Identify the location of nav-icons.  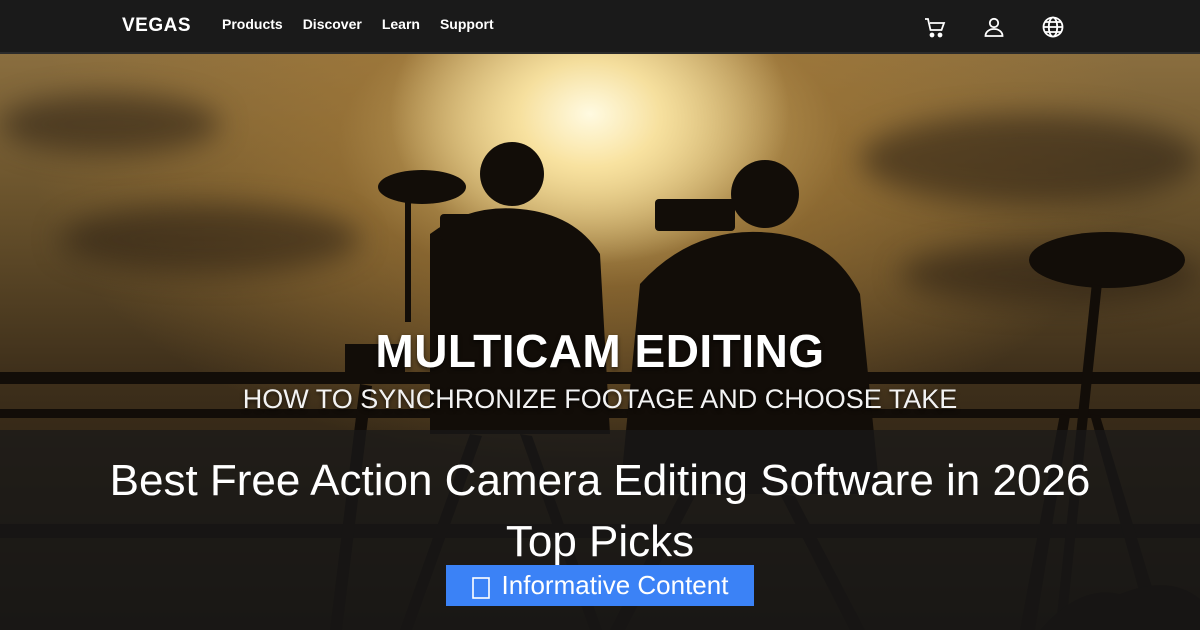
(994, 27).